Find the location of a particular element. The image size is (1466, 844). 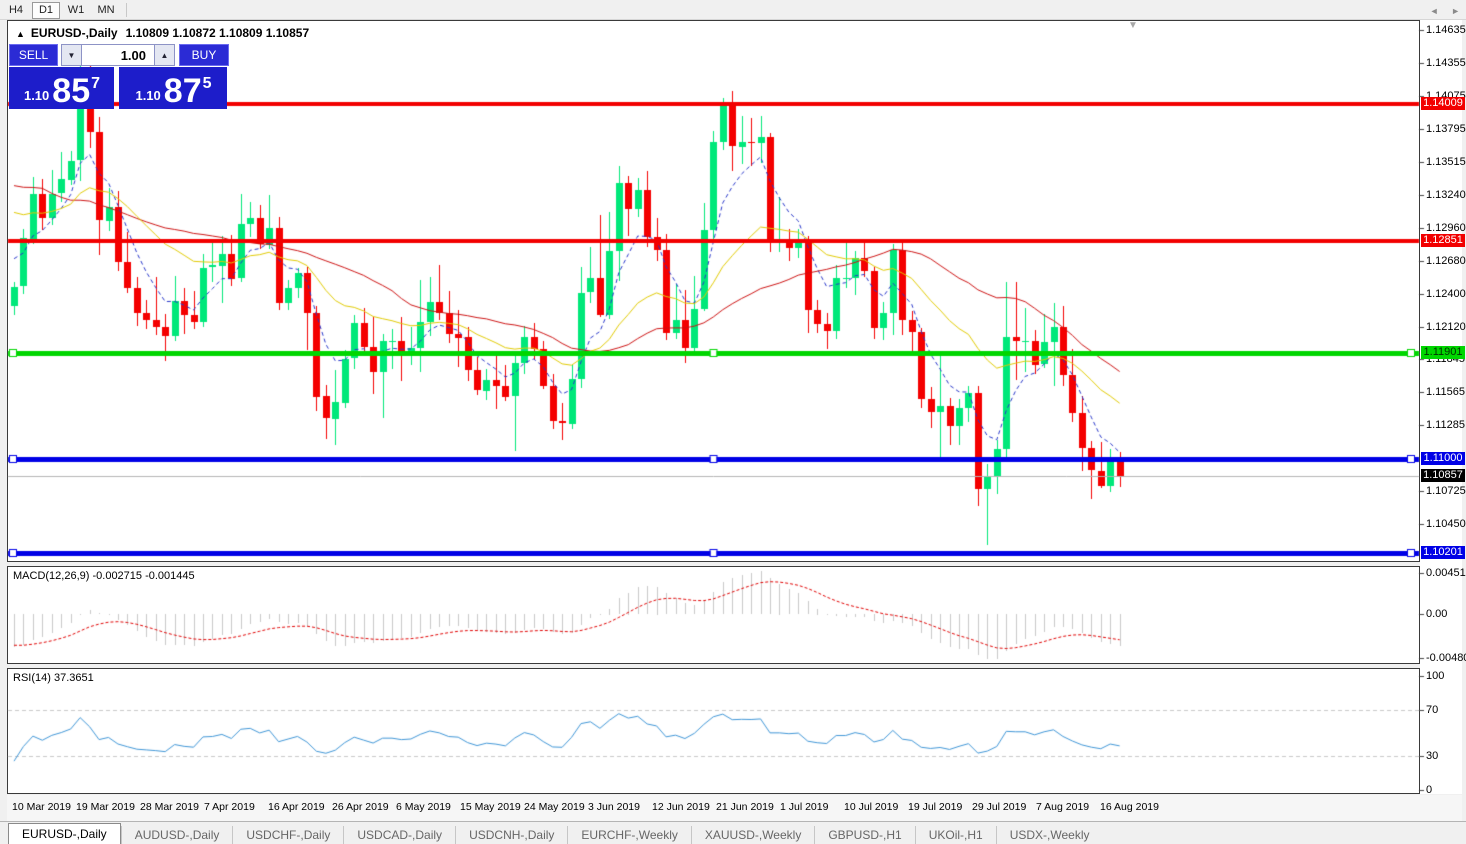

macd-label: MACD(12,26,9) -0.002715 -0.001445 is located at coordinates (104, 576).